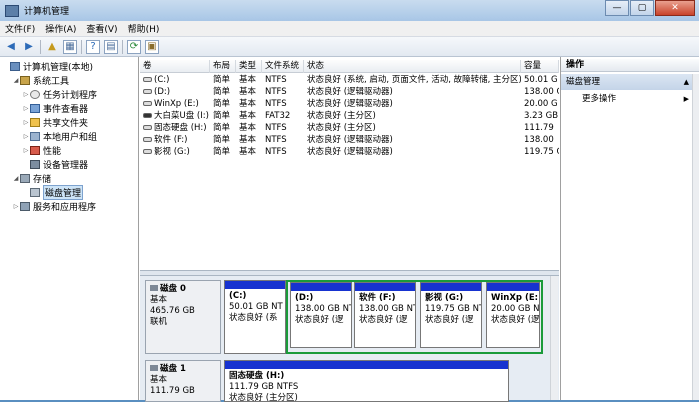 The height and width of the screenshot is (402, 699). I want to click on menu-help: 帮助(H), so click(144, 28).